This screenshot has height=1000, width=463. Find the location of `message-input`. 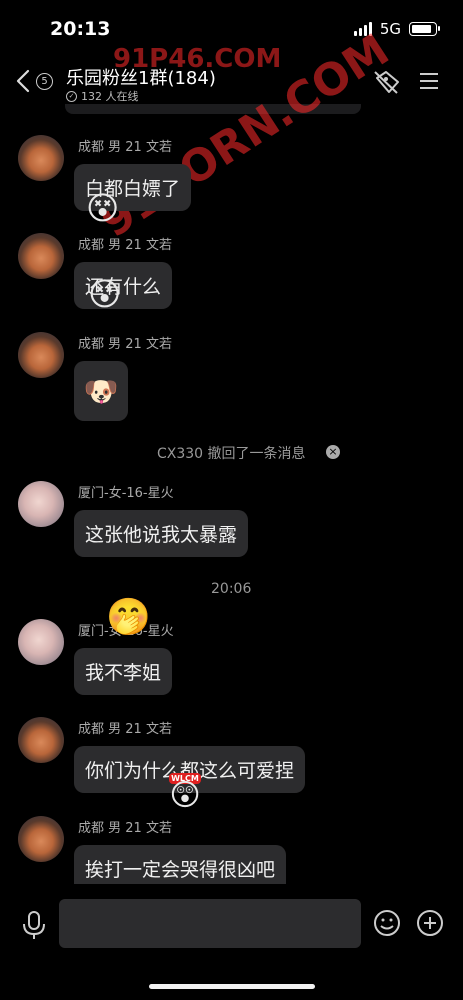

message-input is located at coordinates (210, 923).